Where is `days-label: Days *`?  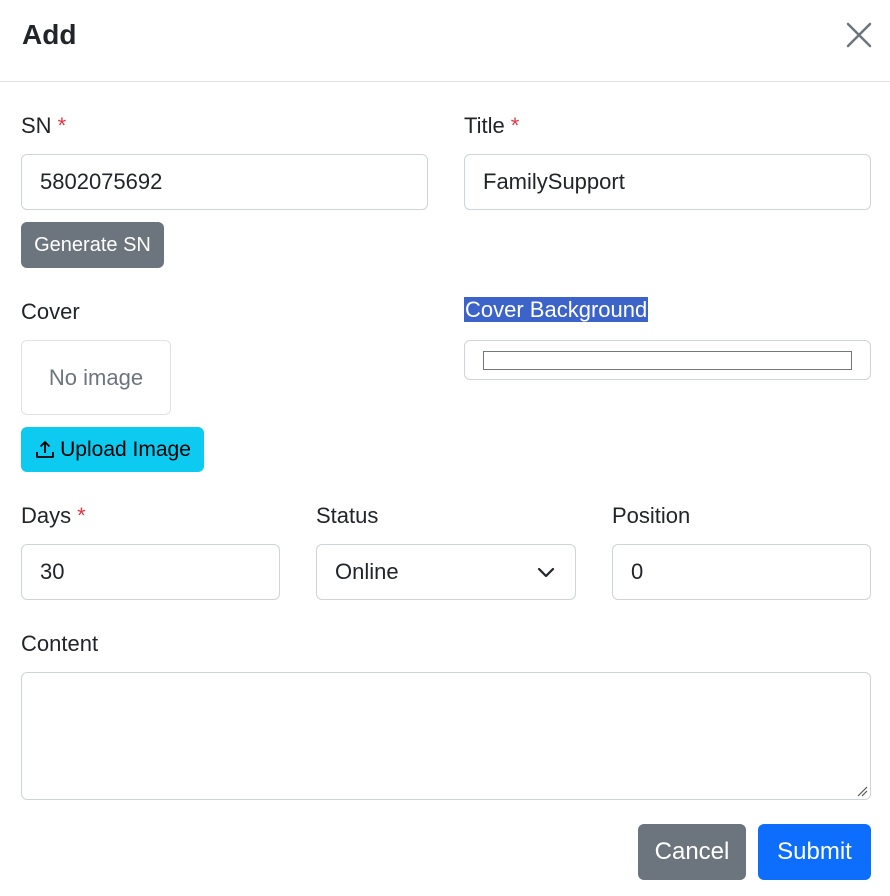
days-label: Days * is located at coordinates (53, 515).